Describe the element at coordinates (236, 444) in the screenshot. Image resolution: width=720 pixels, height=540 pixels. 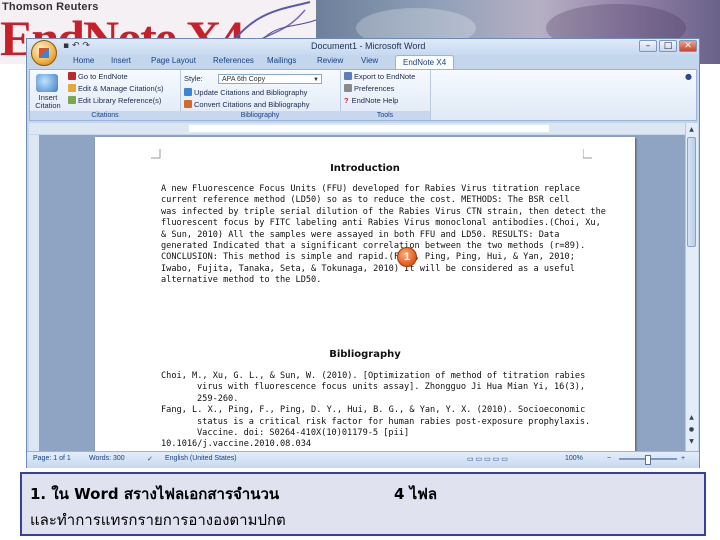
I see `bibliography-line: 10.1016/j.vaccine.2010.08.034` at that location.